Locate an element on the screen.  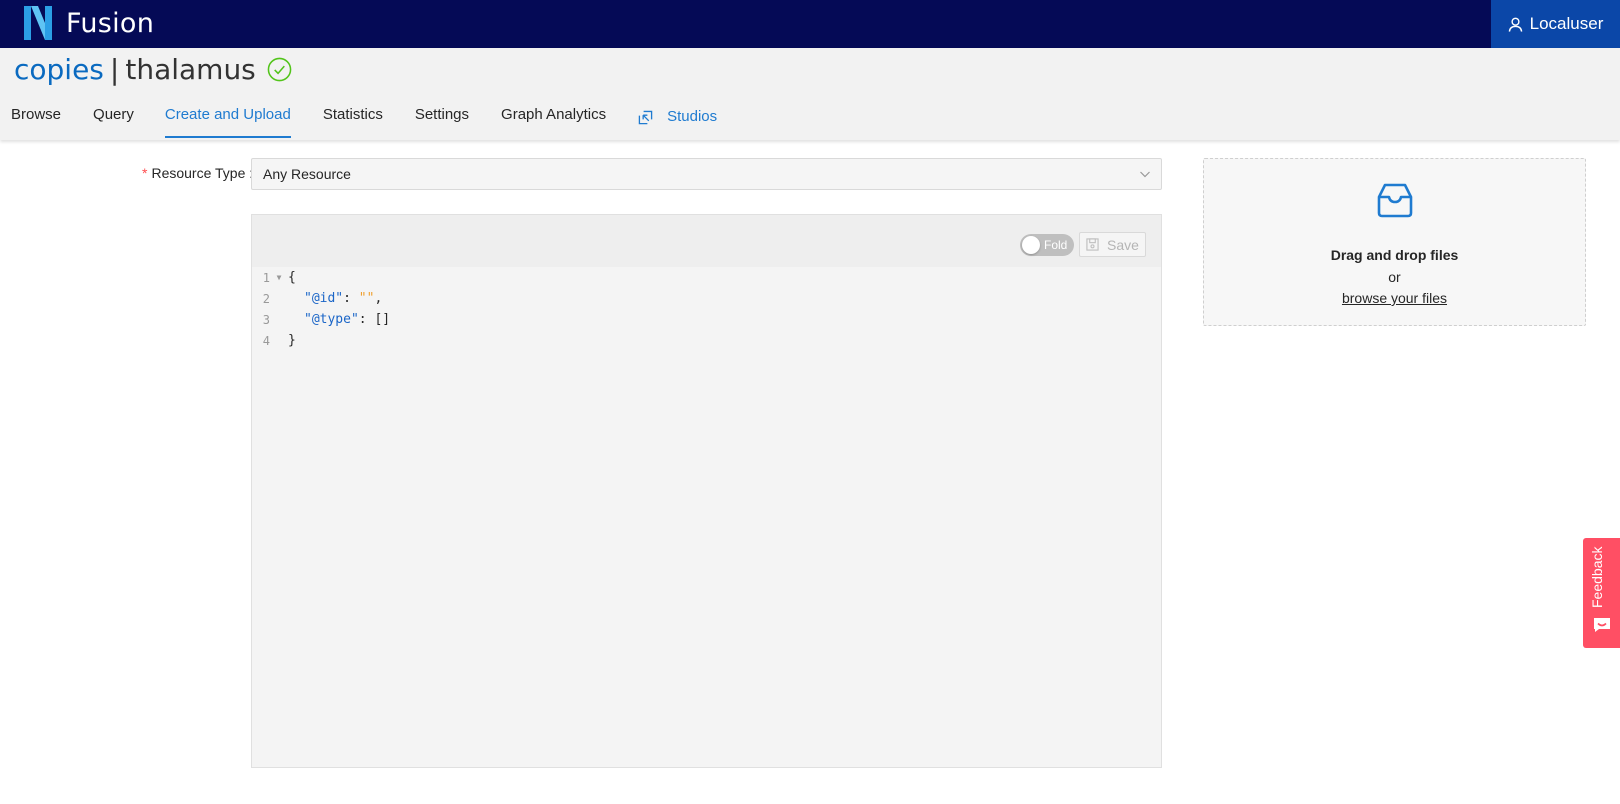
resource-type-label: * Resource Type : is located at coordinates (197, 173).